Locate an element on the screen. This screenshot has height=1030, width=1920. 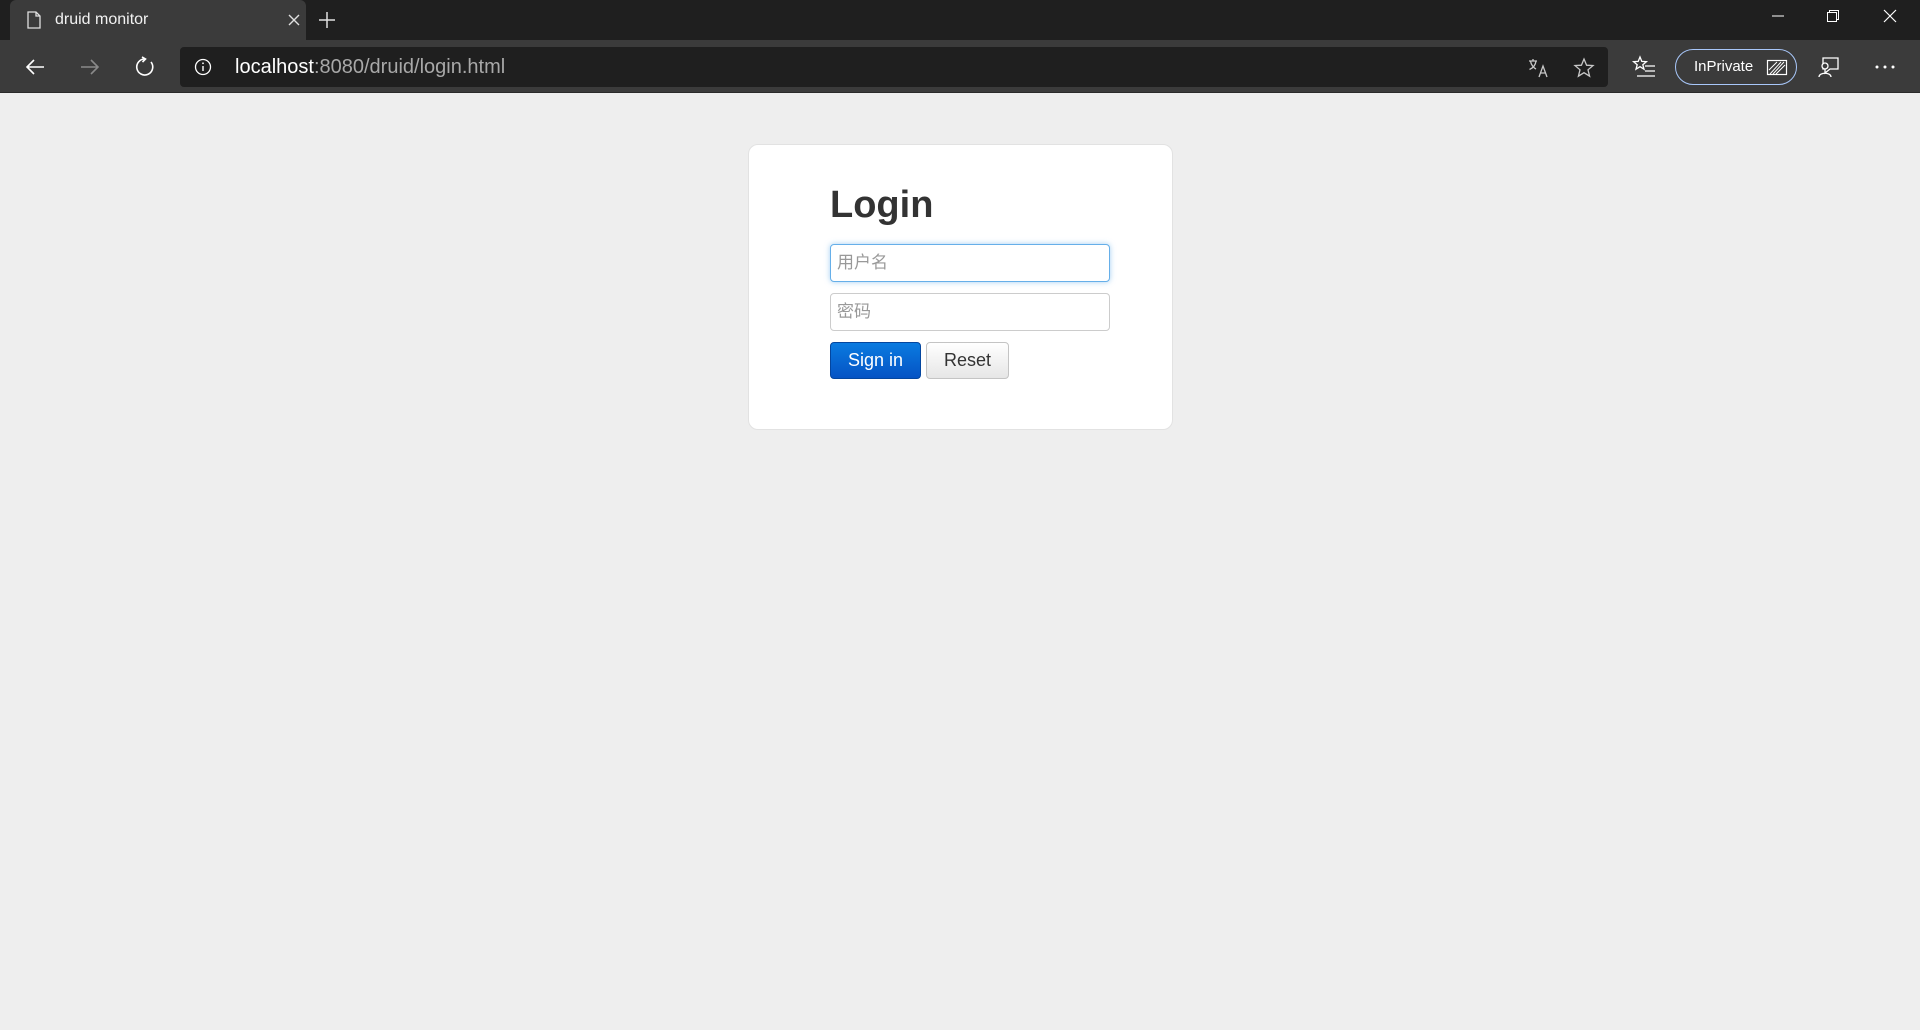
login-card: Login Sign in Reset is located at coordinates (960, 287).